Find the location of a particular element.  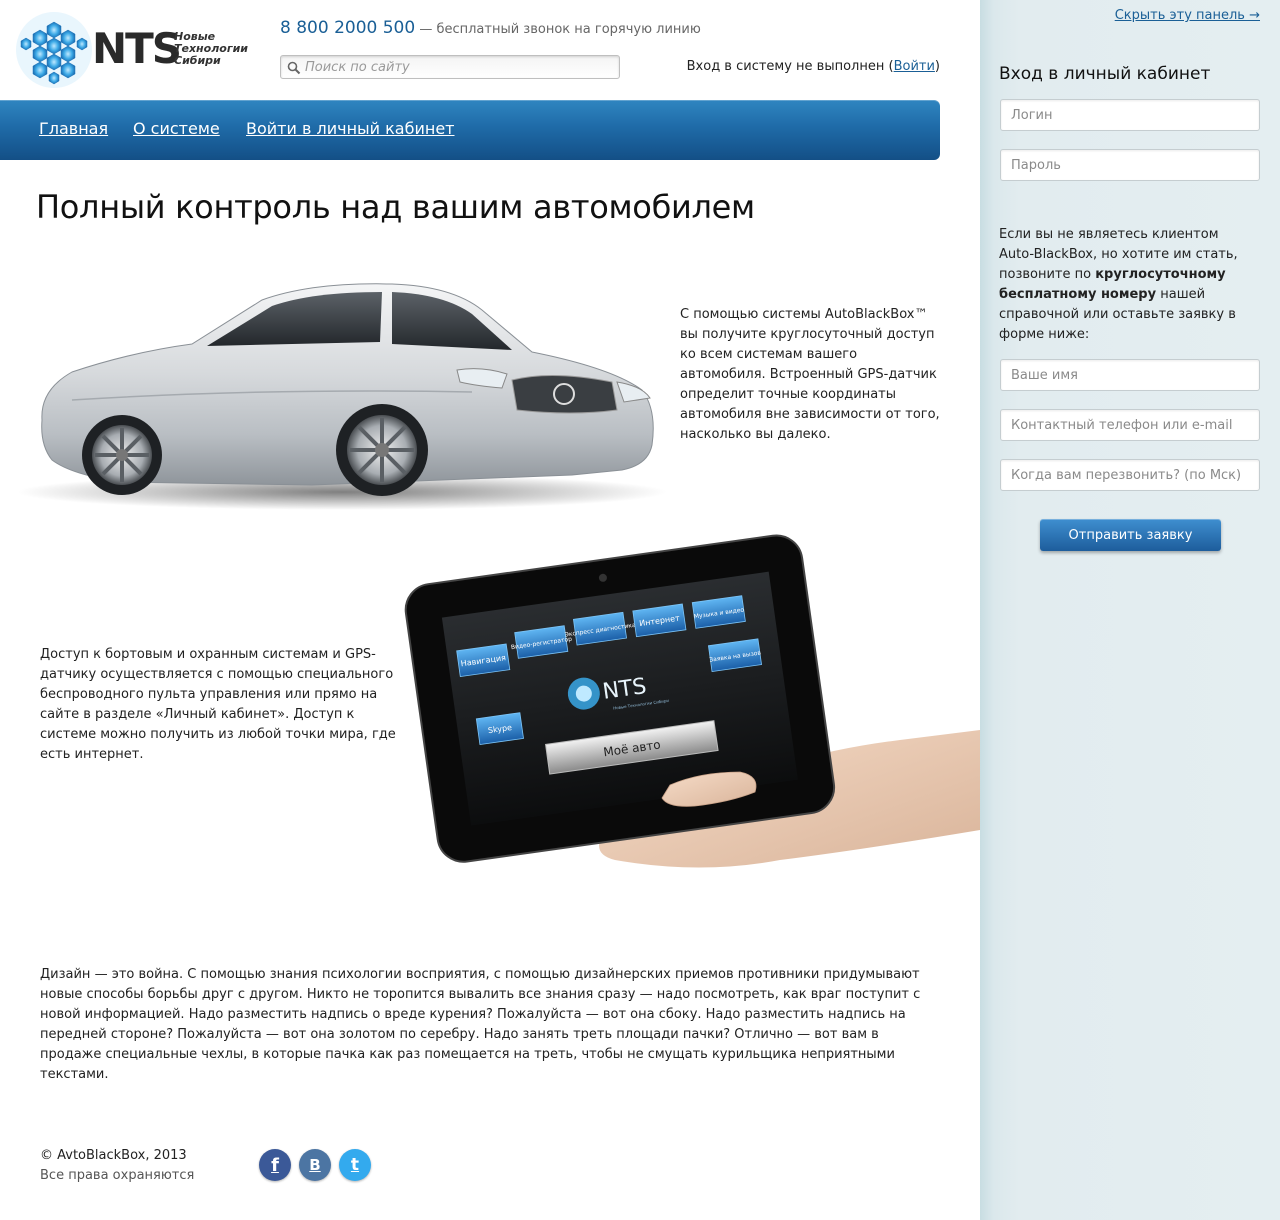

hotline-number: 8 800 2000 500 is located at coordinates (347, 28).